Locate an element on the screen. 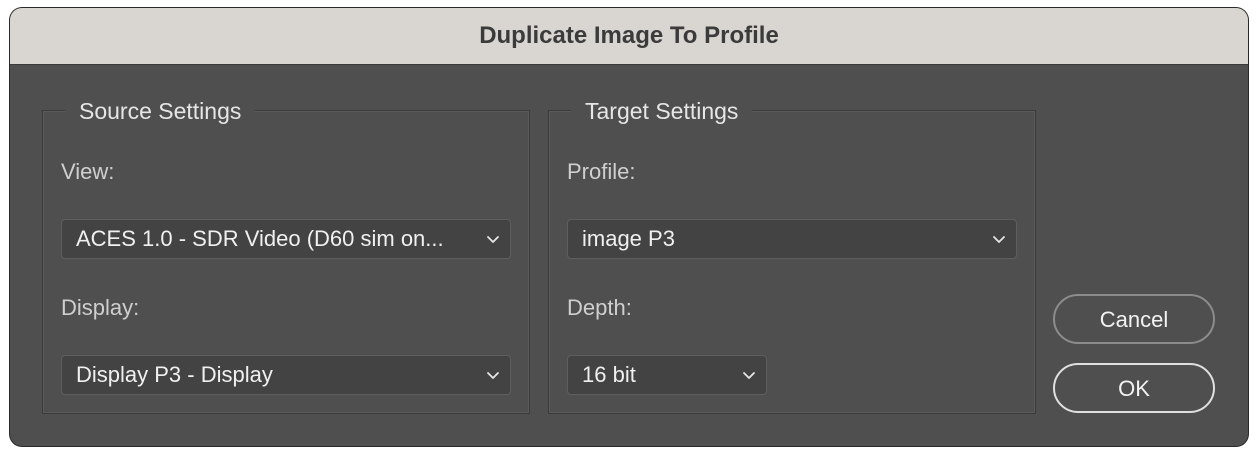 The height and width of the screenshot is (454, 1258). display-select: Display P3 - Display is located at coordinates (286, 375).